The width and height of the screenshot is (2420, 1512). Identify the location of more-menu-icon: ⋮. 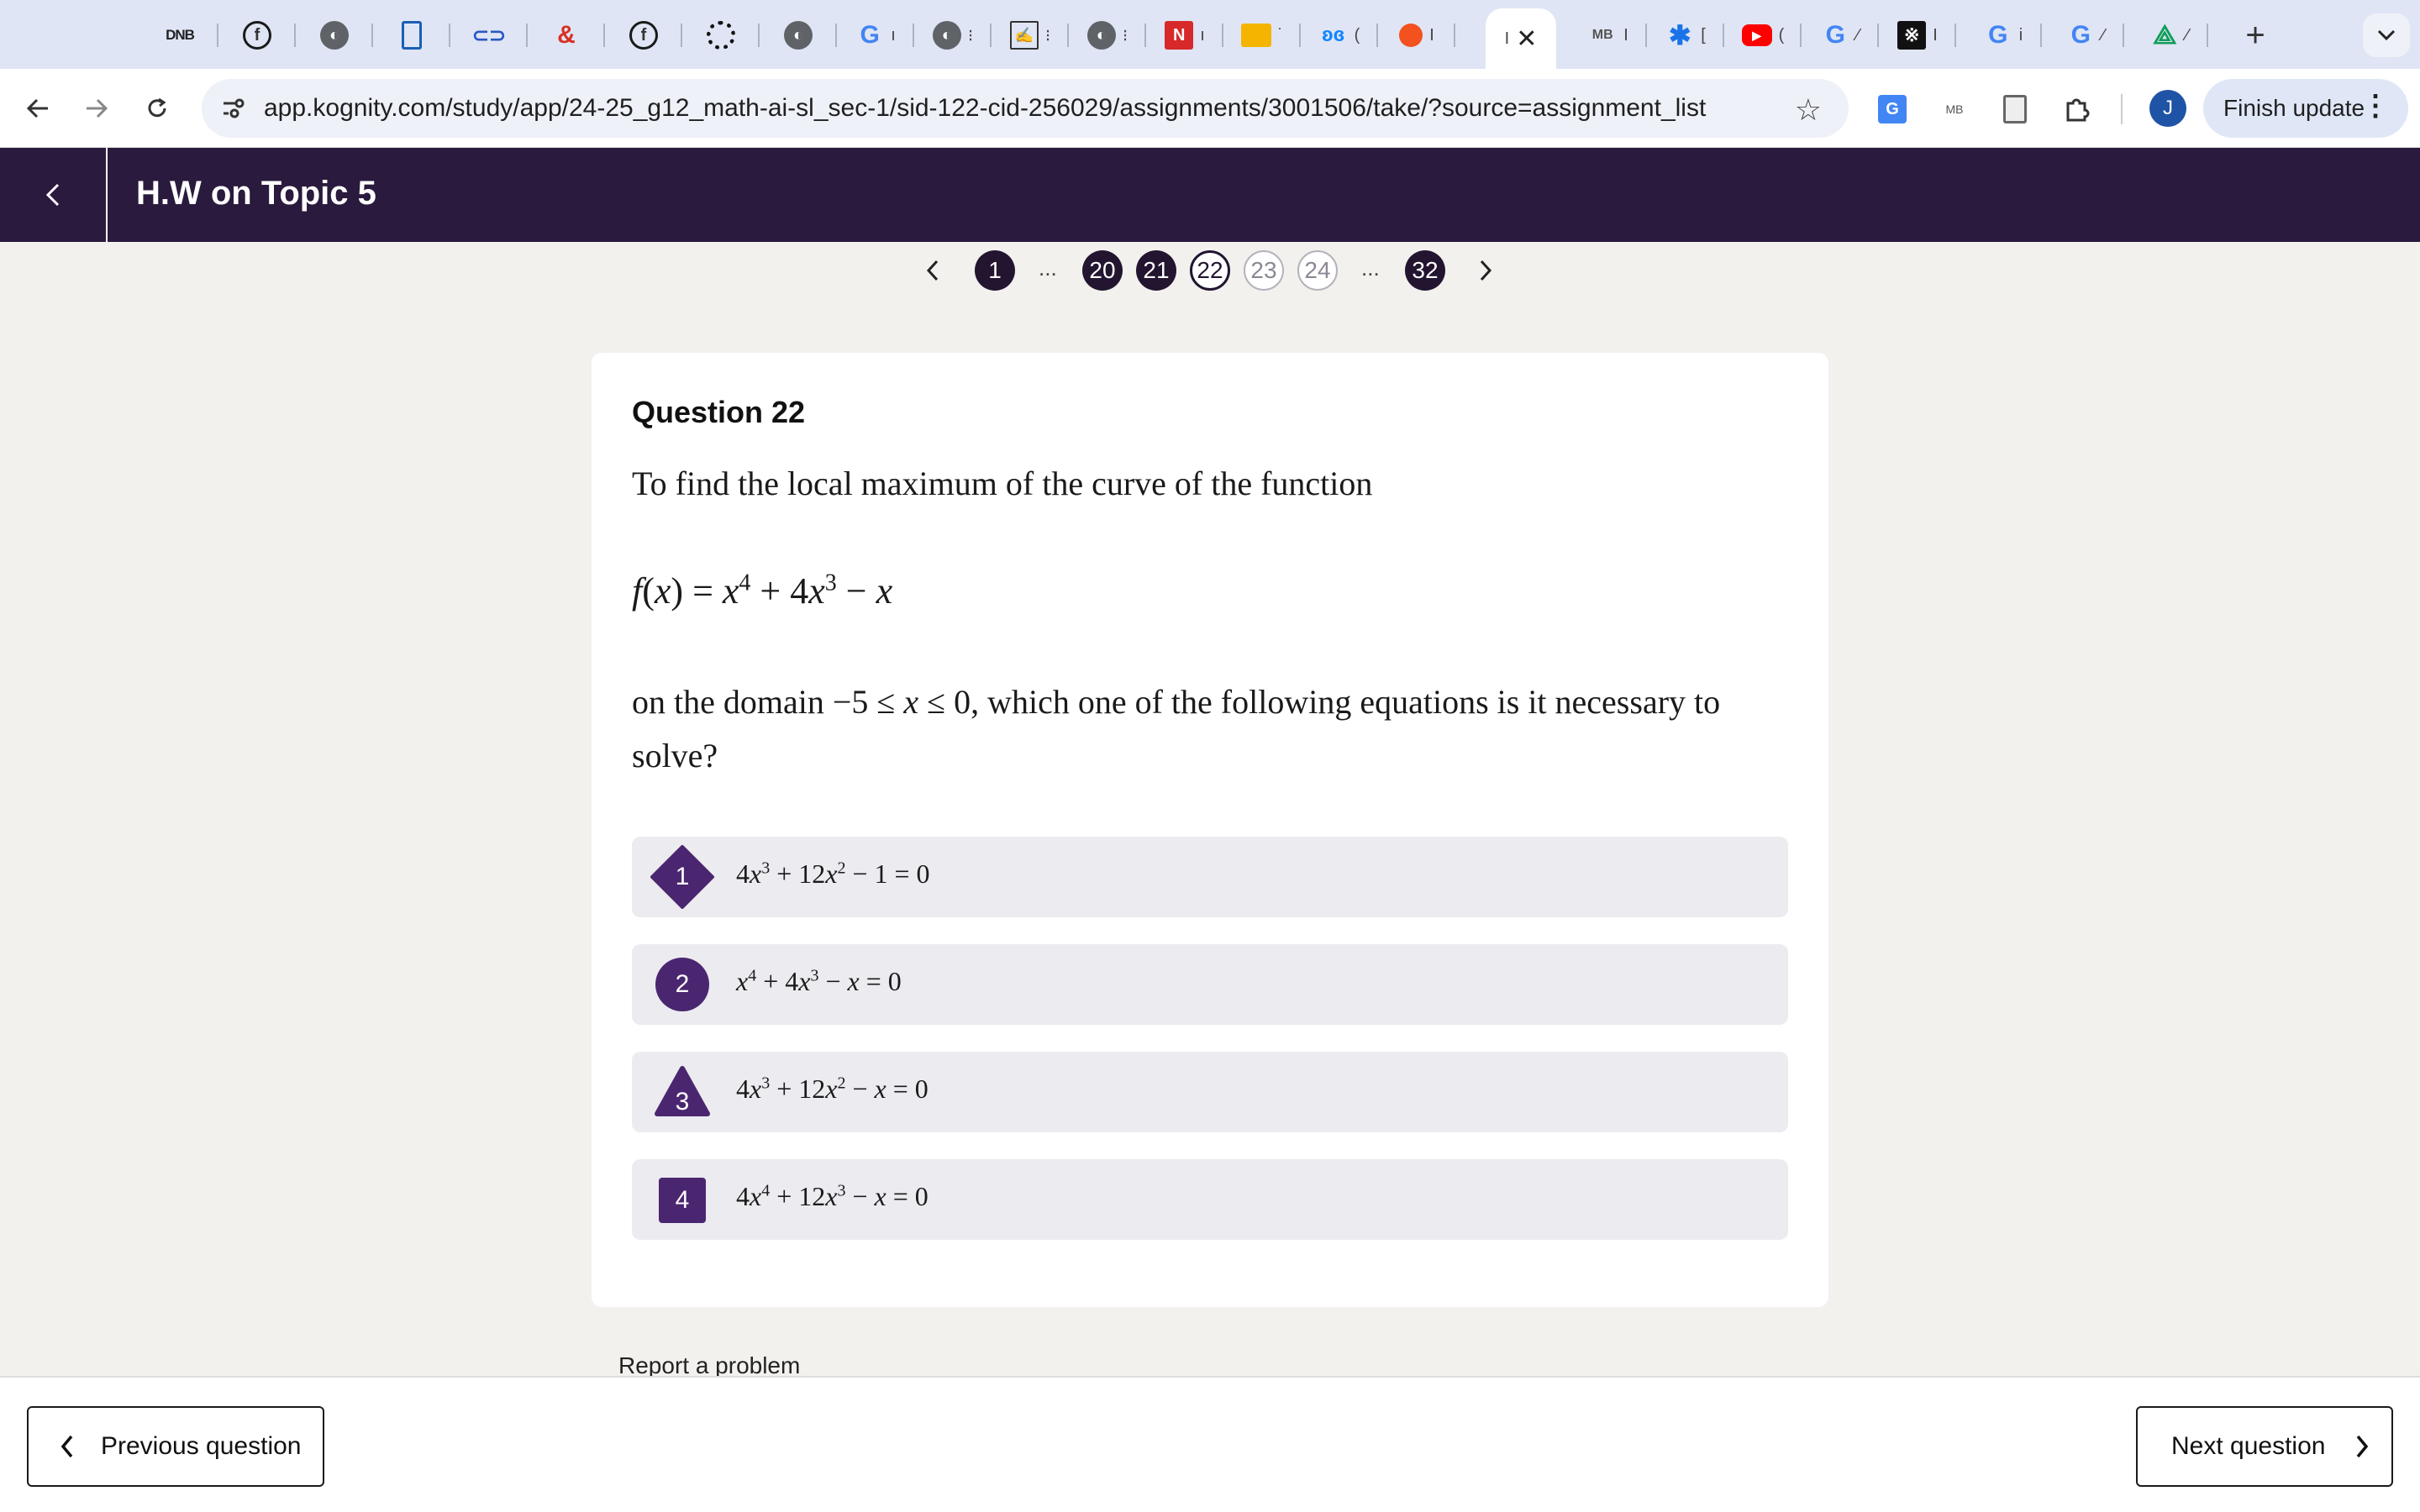
(2375, 106).